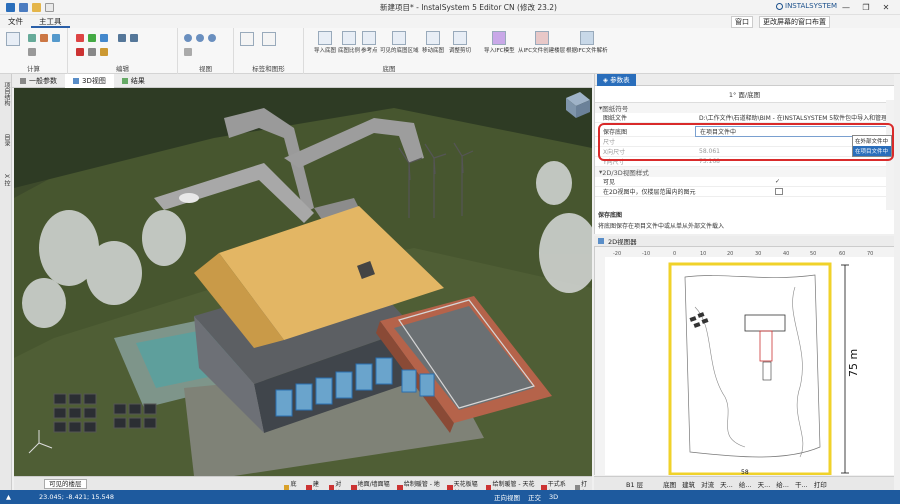 The height and width of the screenshot is (504, 900). Describe the element at coordinates (50, 21) in the screenshot. I see `menu-tab-main-tools: 主工具` at that location.